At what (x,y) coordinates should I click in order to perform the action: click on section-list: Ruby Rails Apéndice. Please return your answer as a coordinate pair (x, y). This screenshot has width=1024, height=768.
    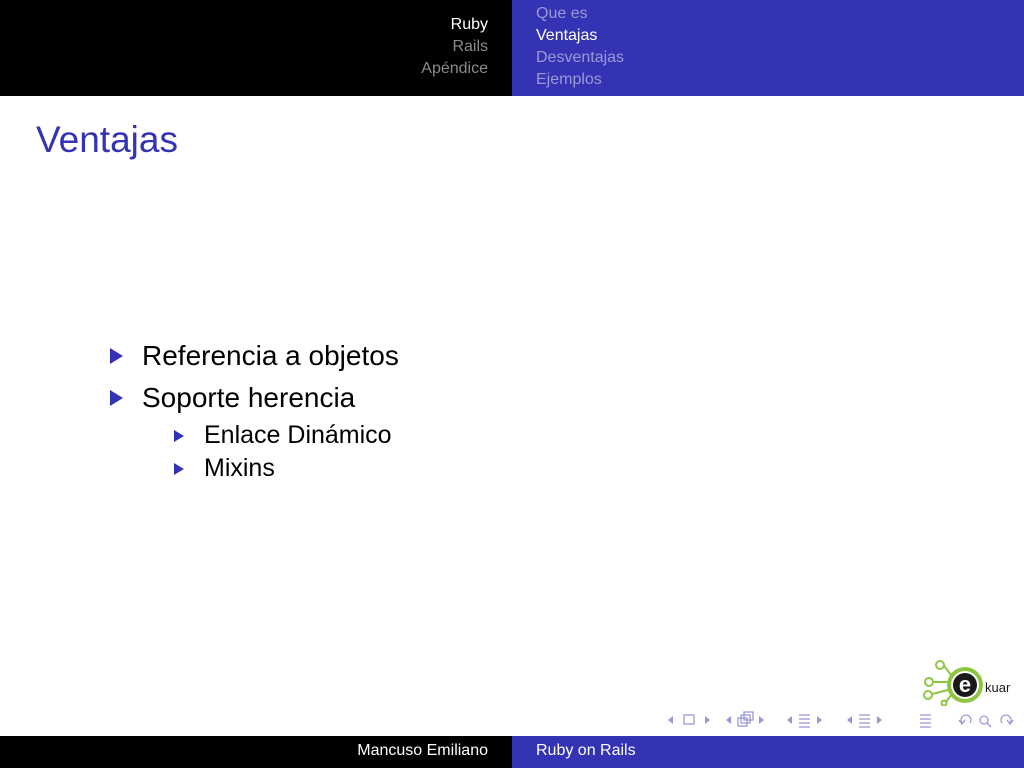
    Looking at the image, I should click on (454, 47).